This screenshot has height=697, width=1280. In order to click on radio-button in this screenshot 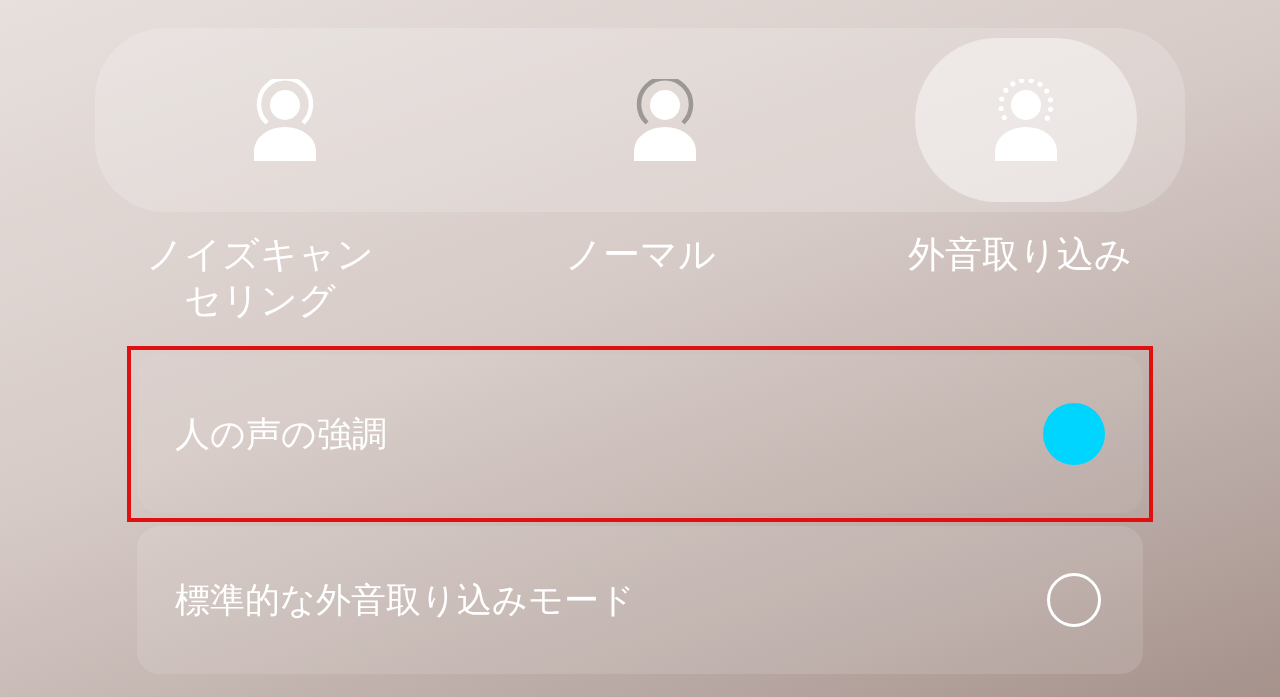, I will do `click(1074, 600)`.